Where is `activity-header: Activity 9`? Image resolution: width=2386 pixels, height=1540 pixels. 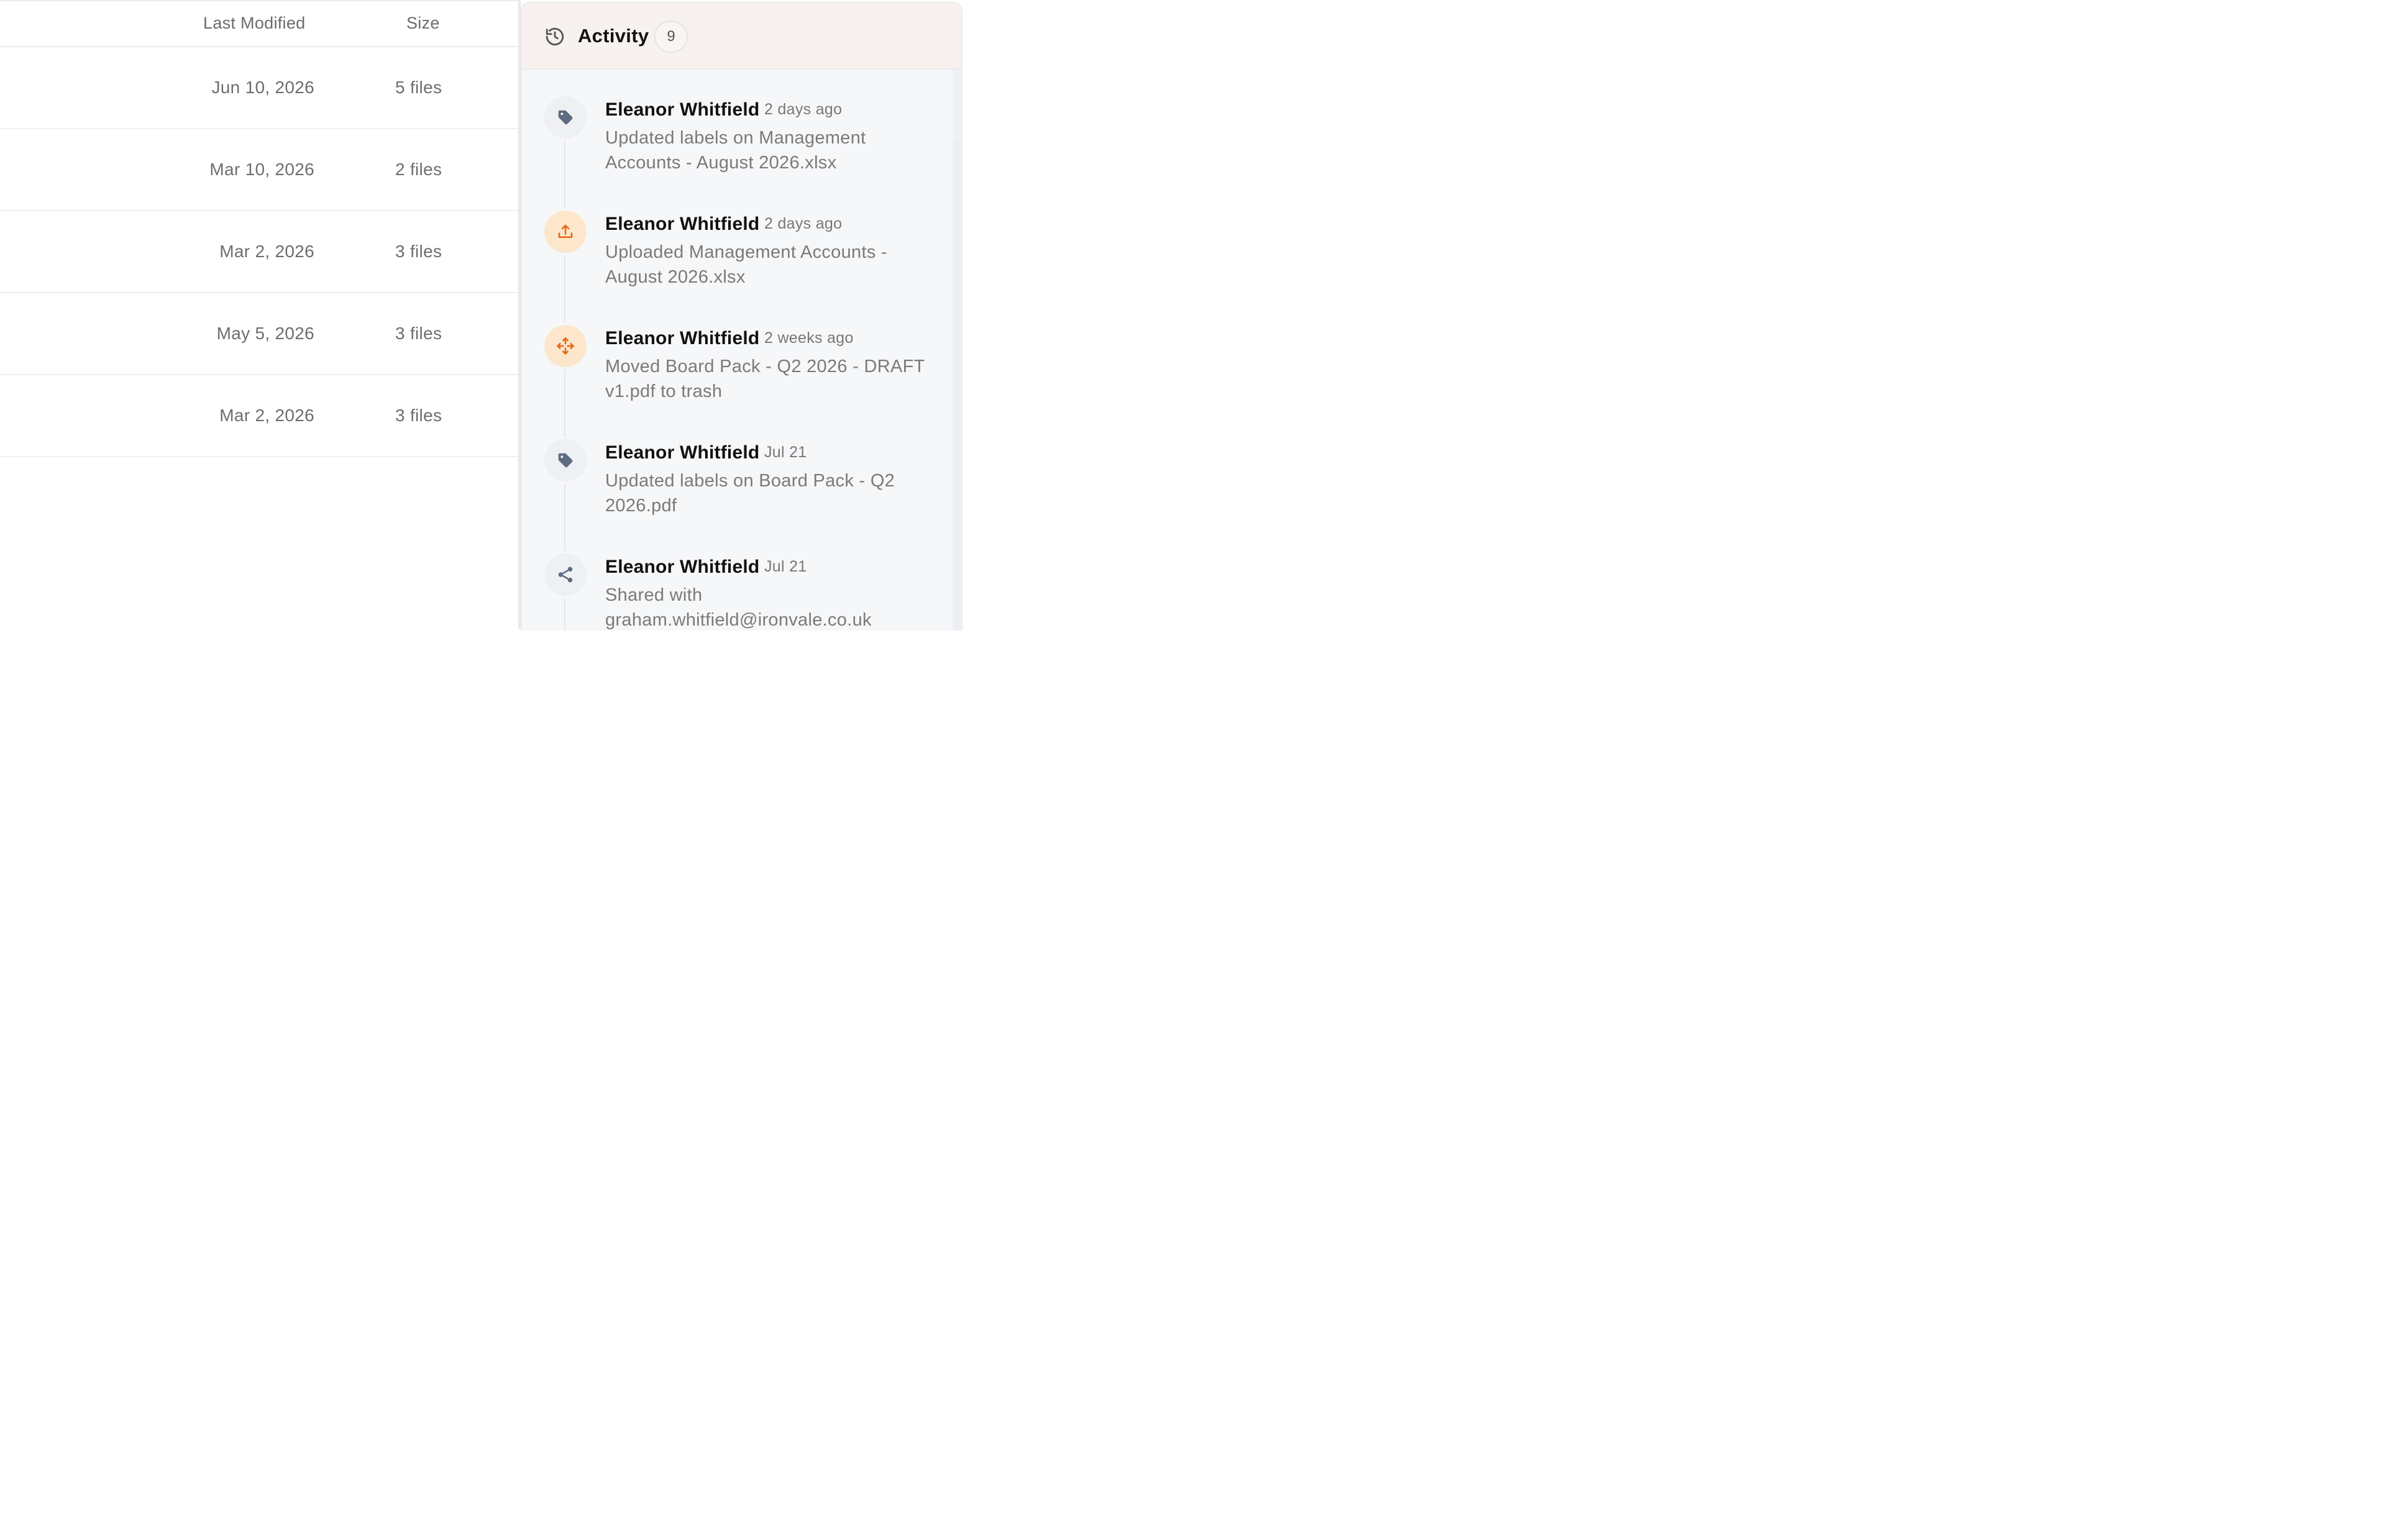 activity-header: Activity 9 is located at coordinates (741, 36).